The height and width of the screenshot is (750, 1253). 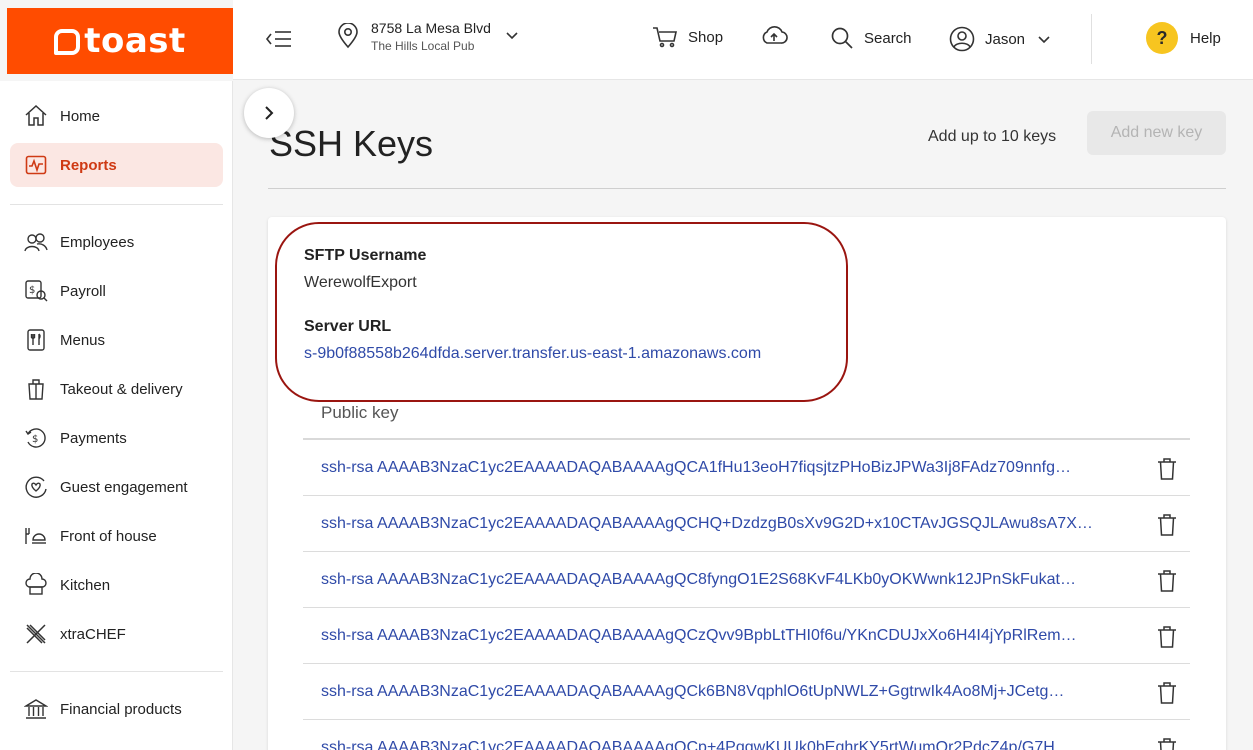 I want to click on cloud-upload-icon, so click(x=775, y=35).